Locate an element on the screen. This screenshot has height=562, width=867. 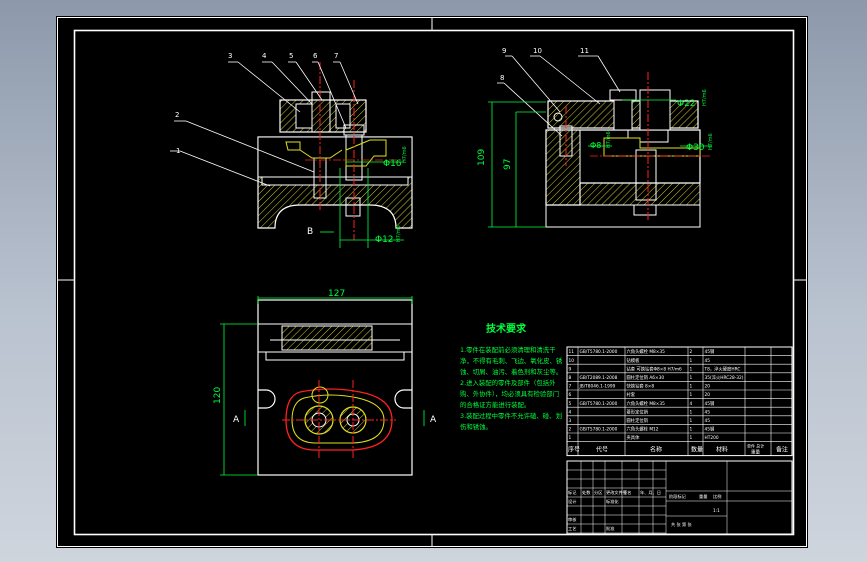
dim-bore-d30: Φ30 is located at coordinates (695, 148).